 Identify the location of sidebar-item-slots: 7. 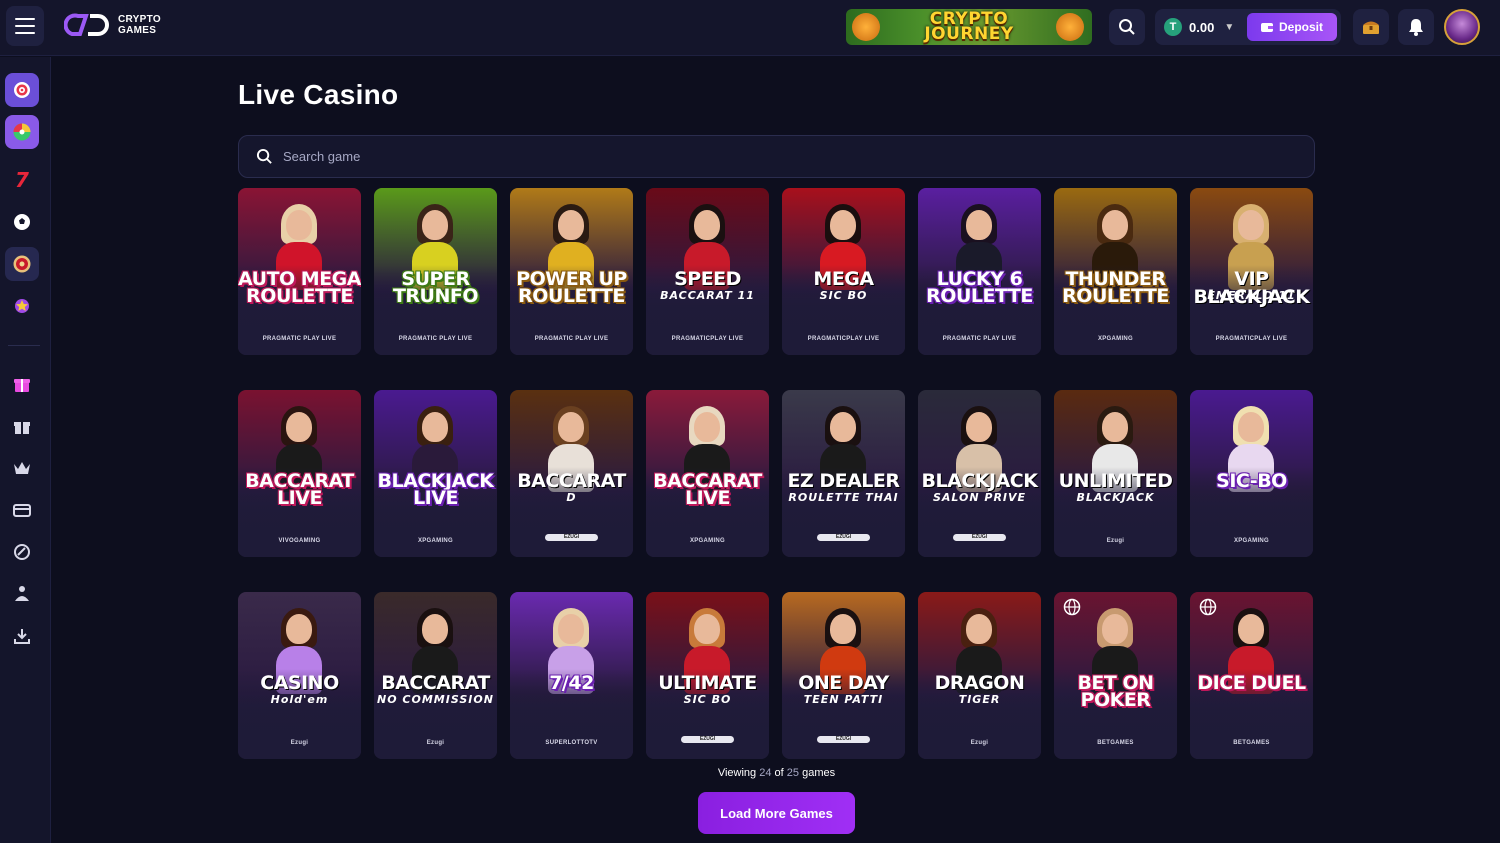
(22, 180).